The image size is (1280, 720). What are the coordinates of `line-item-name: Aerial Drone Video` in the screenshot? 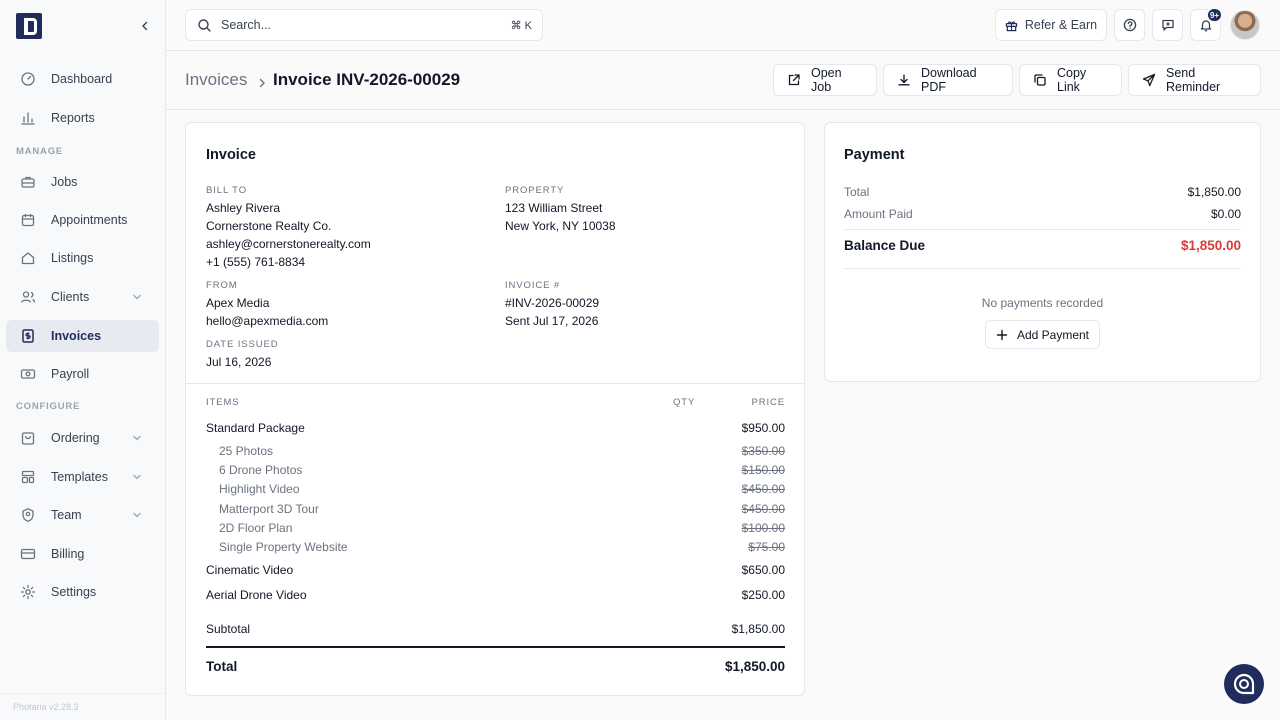 It's located at (256, 595).